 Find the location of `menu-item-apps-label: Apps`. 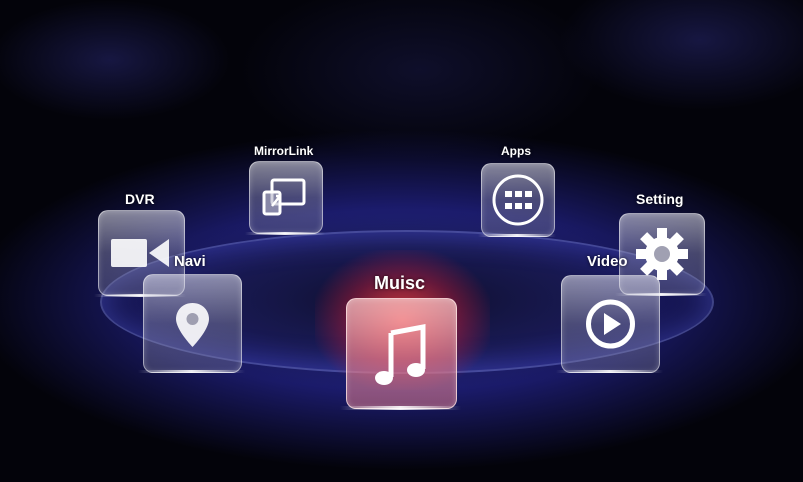

menu-item-apps-label: Apps is located at coordinates (516, 151).